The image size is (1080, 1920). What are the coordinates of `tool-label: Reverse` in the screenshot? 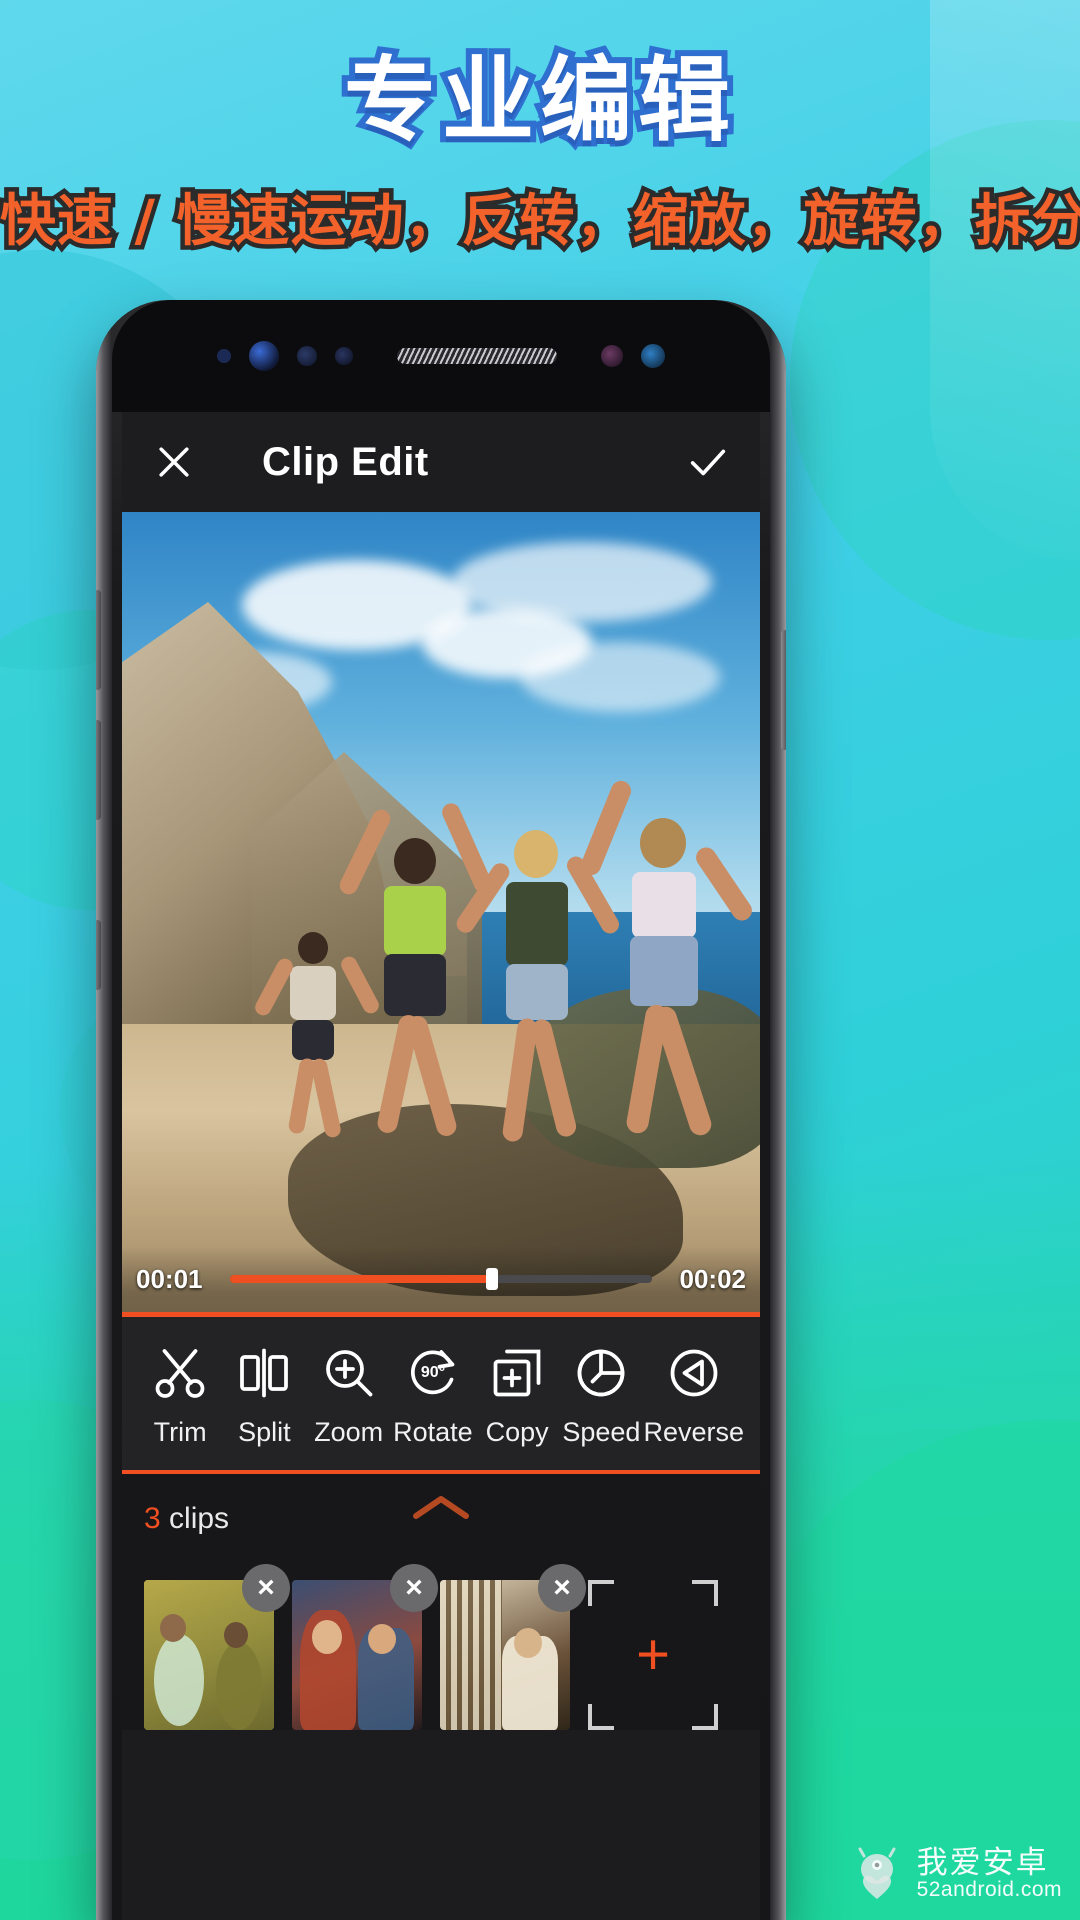 It's located at (694, 1432).